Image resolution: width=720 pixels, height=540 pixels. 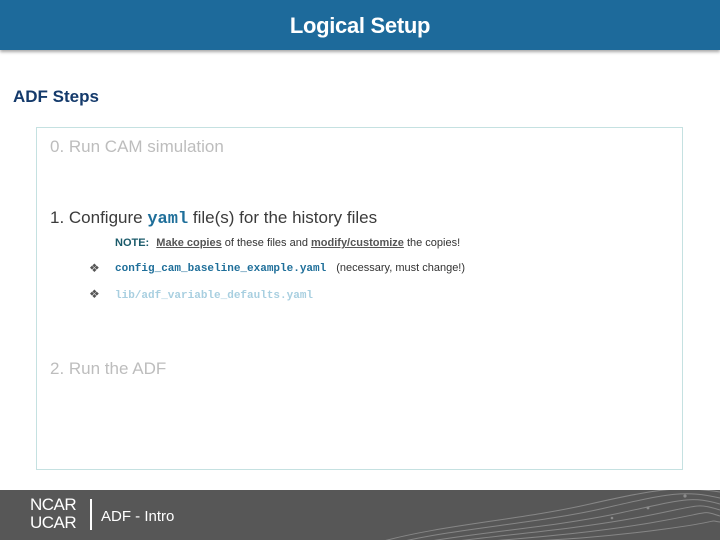 What do you see at coordinates (552, 515) in the screenshot?
I see `decorative-lines` at bounding box center [552, 515].